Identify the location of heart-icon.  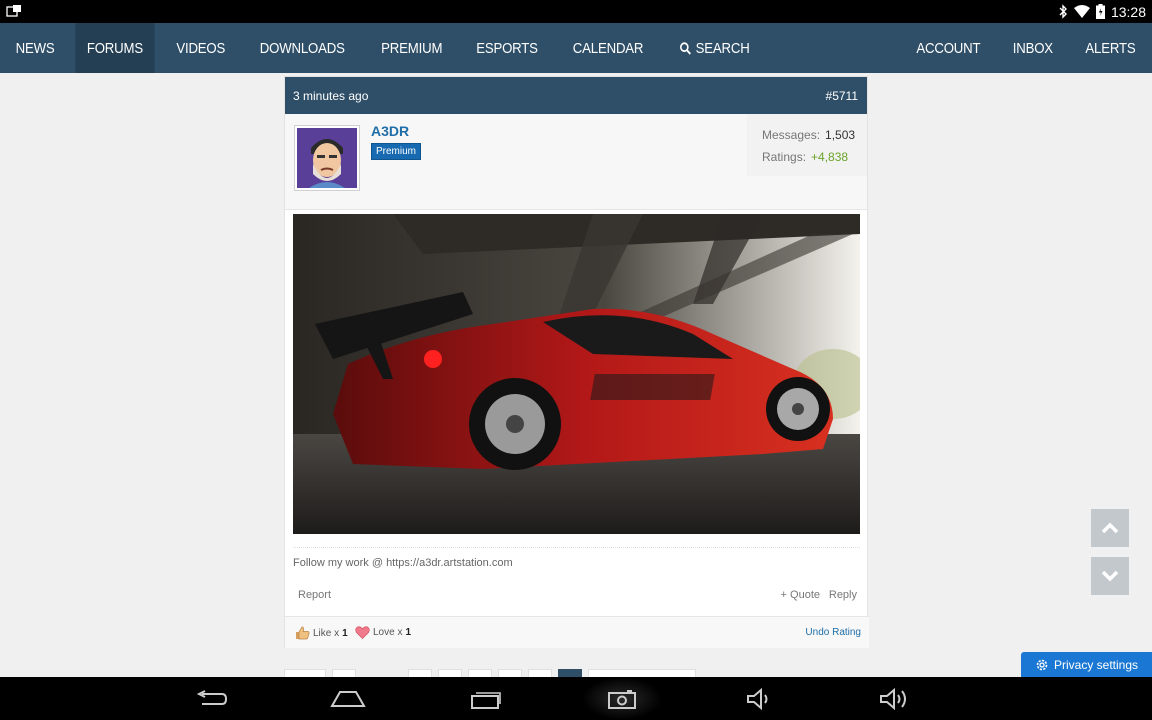
(362, 632).